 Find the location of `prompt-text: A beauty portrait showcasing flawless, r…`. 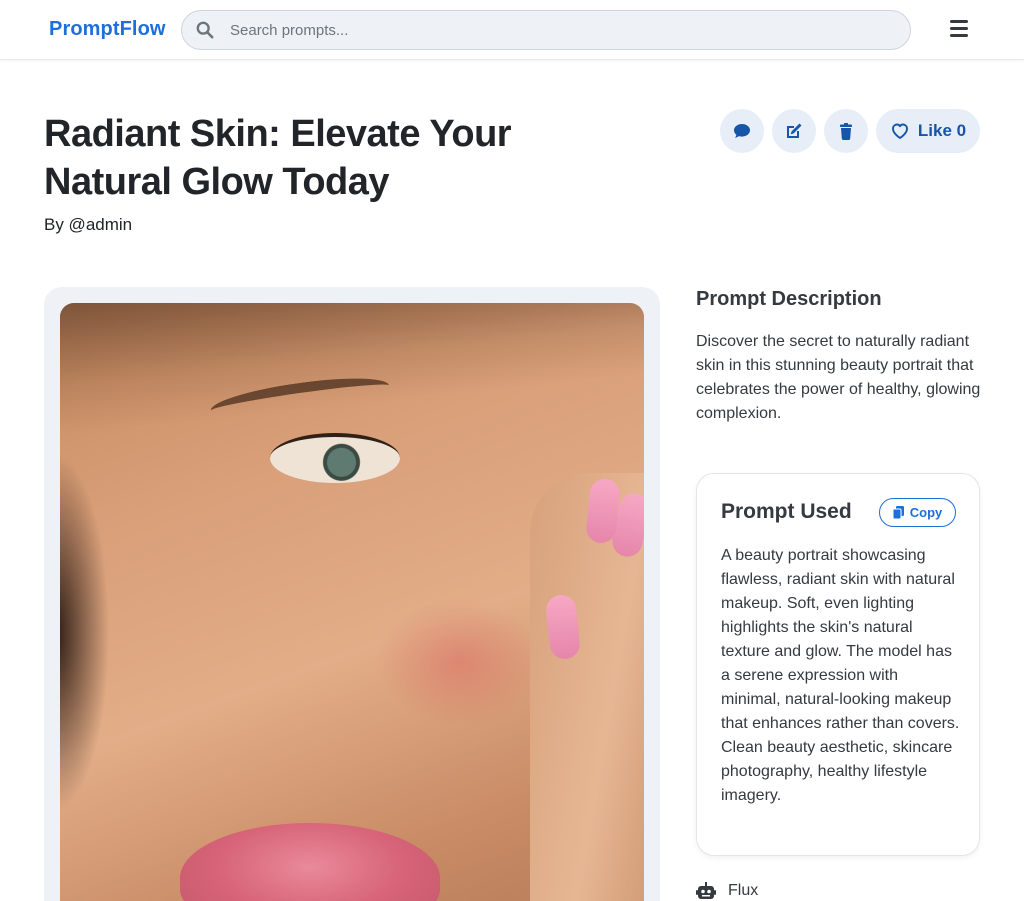

prompt-text: A beauty portrait showcasing flawless, r… is located at coordinates (840, 675).